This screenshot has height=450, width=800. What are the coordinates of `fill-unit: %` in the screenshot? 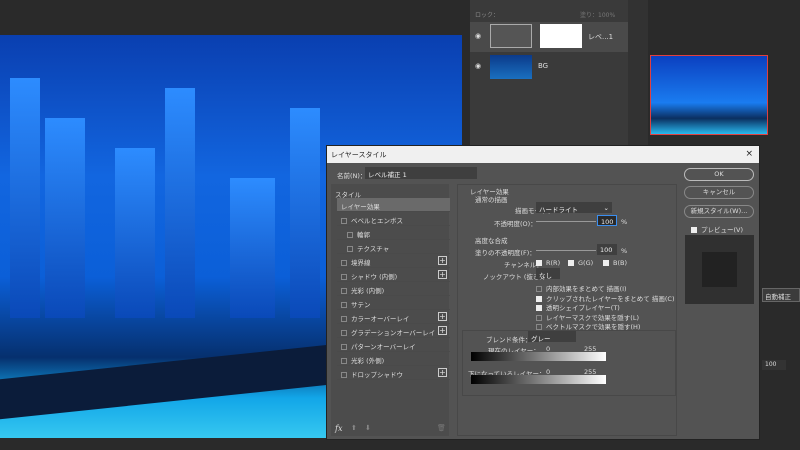 It's located at (624, 251).